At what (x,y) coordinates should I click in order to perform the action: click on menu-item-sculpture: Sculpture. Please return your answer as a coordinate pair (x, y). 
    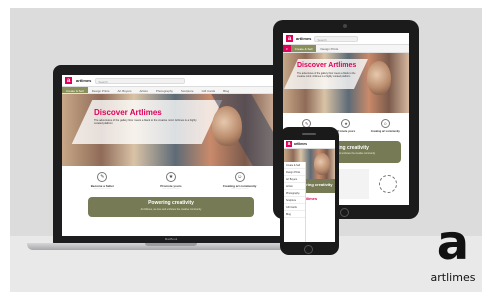
    Looking at the image, I should click on (294, 200).